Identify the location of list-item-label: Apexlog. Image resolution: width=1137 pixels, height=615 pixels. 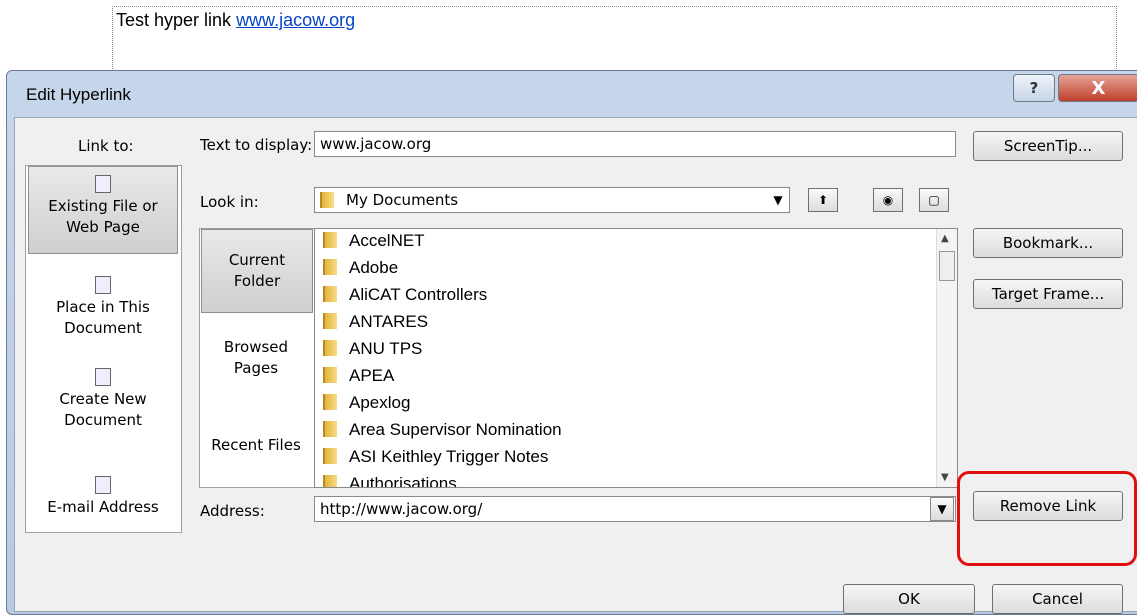
(380, 402).